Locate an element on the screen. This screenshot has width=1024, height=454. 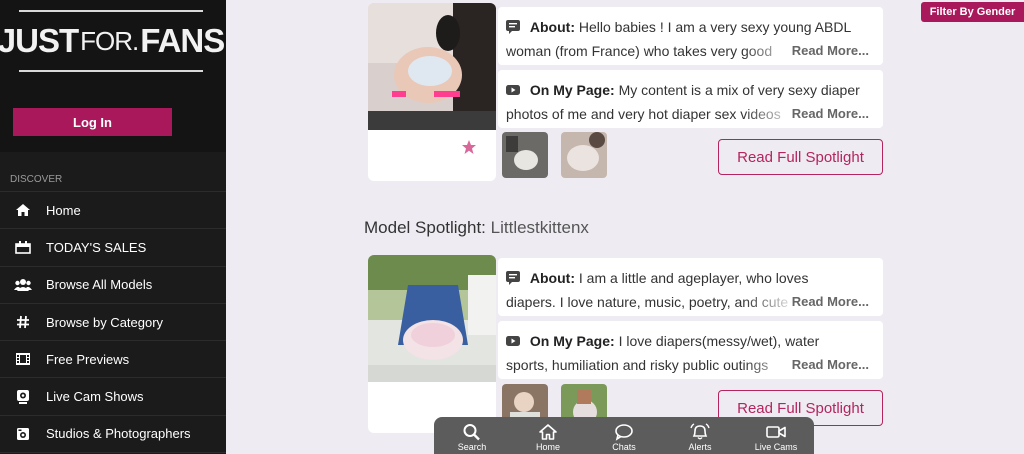
model-name-link: Littlestkittenx is located at coordinates (540, 227).